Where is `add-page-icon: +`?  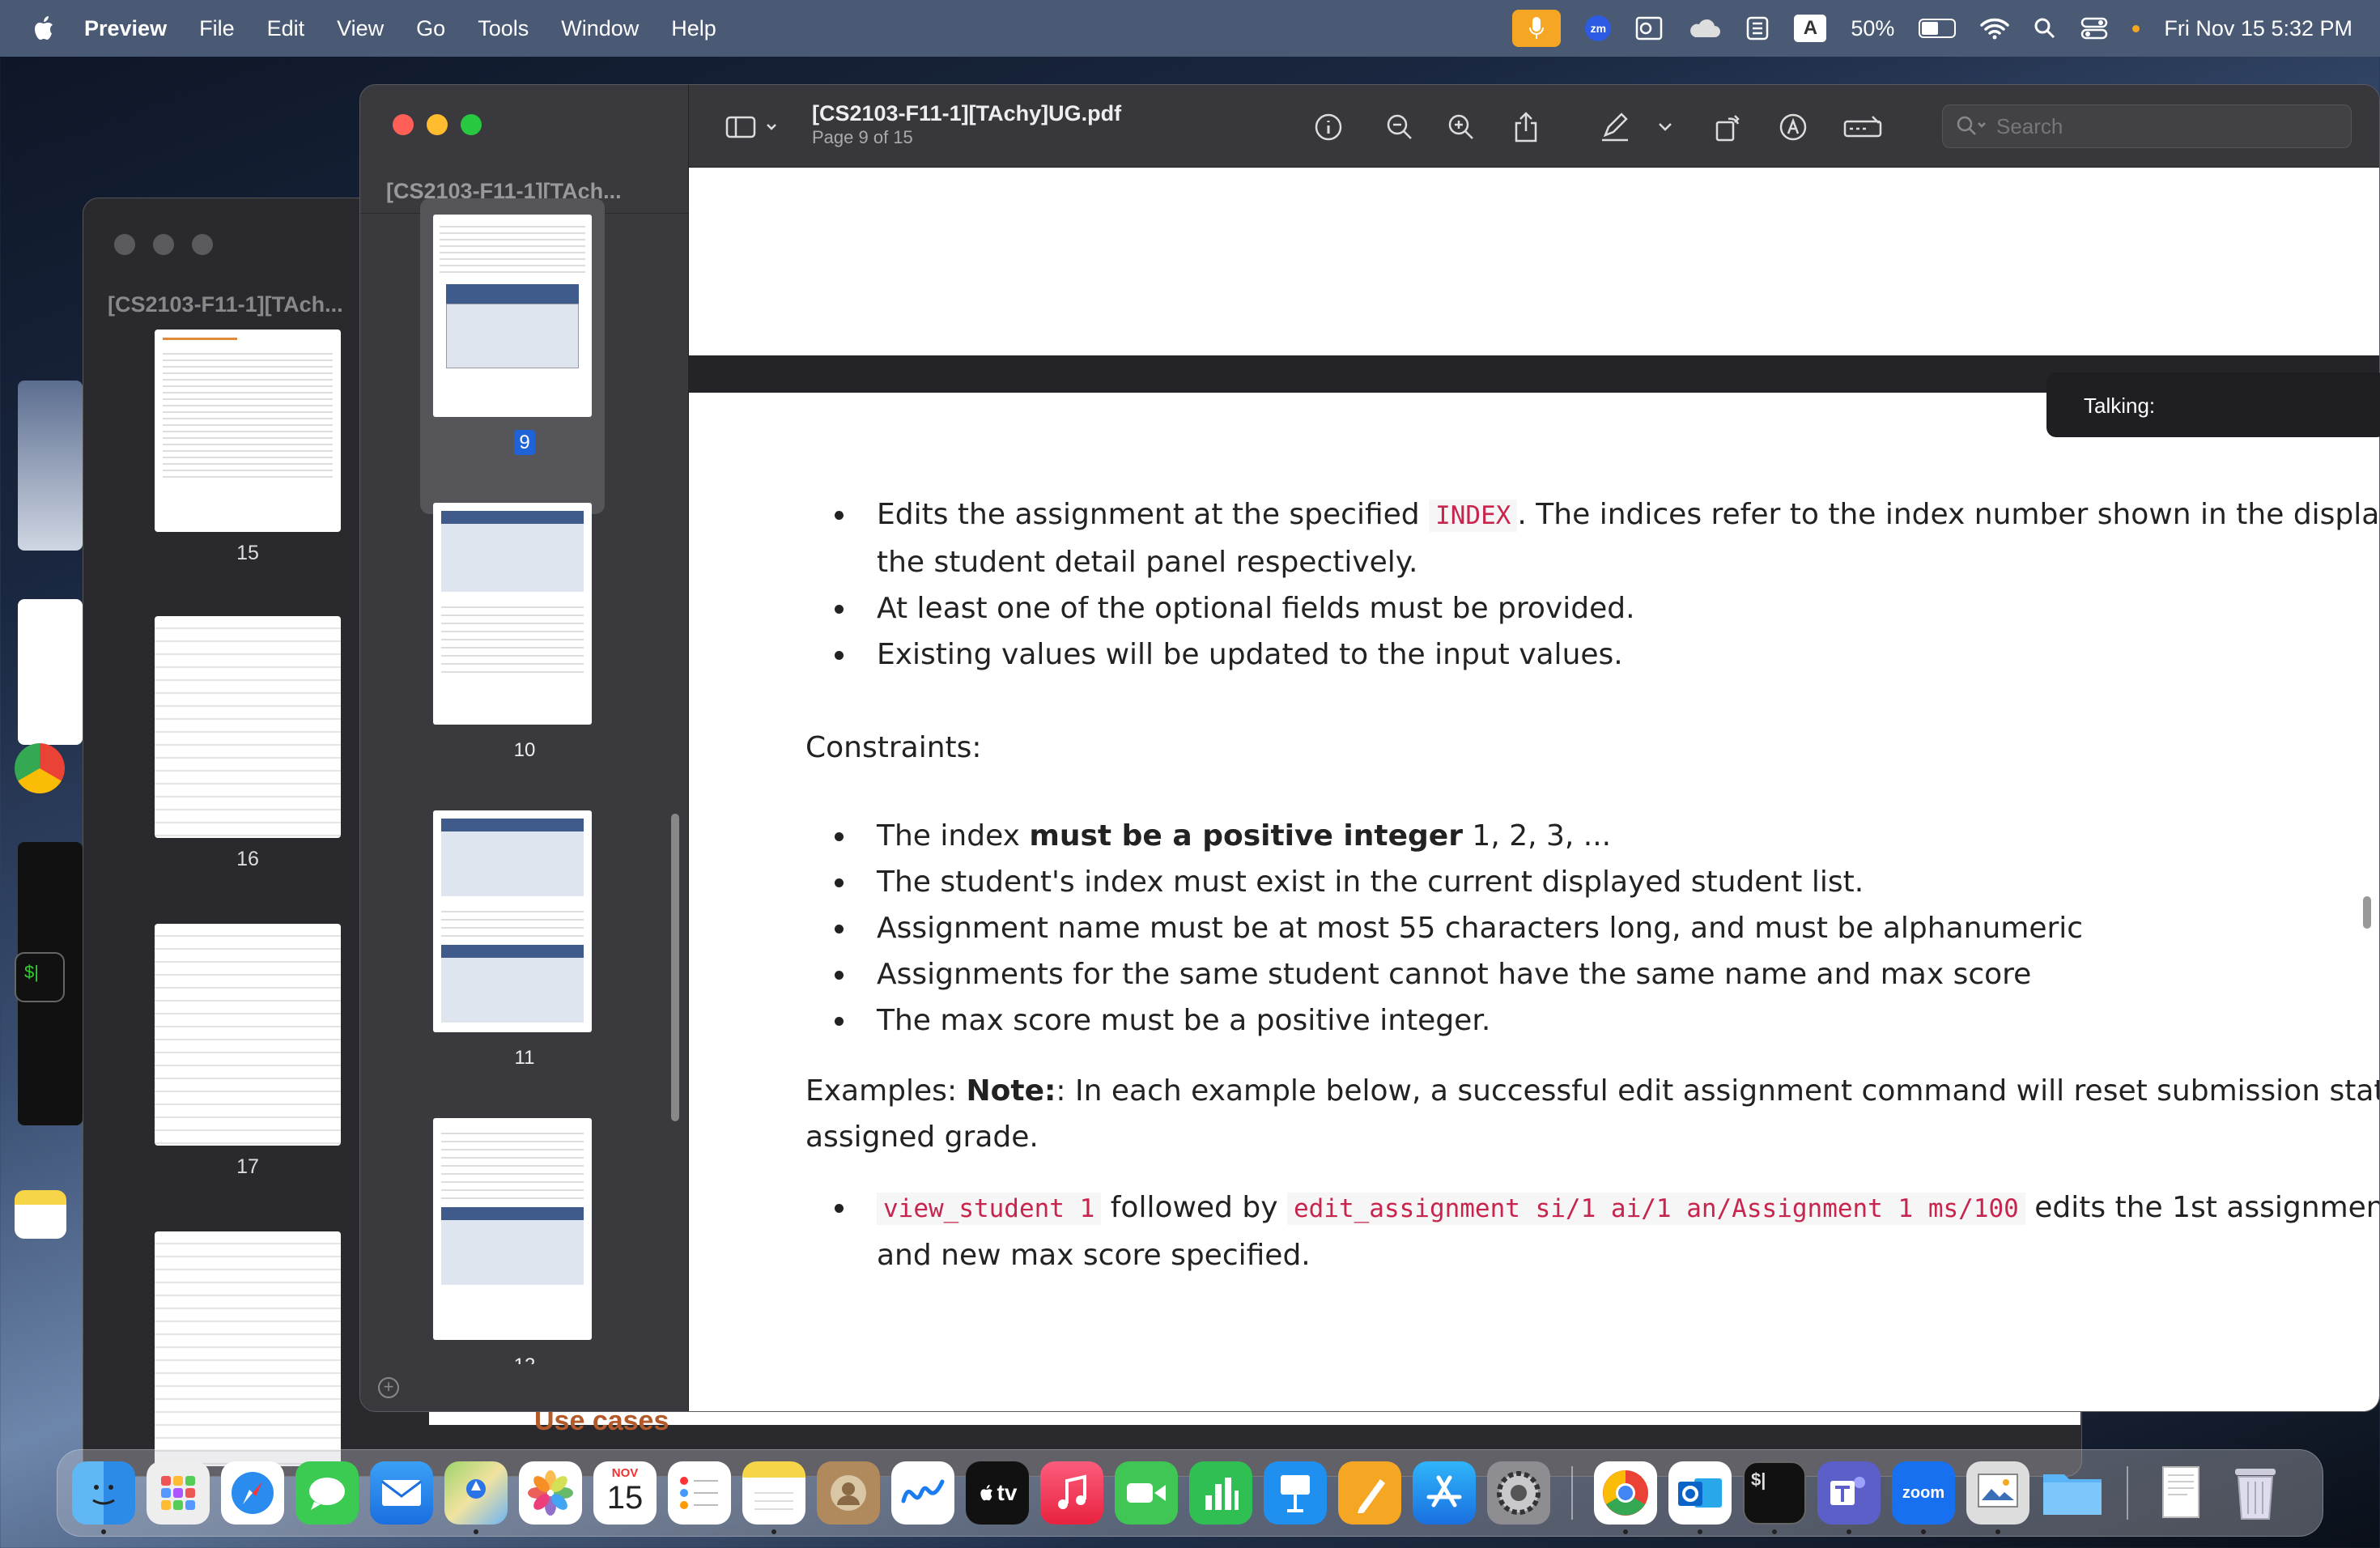
add-page-icon: + is located at coordinates (388, 1387).